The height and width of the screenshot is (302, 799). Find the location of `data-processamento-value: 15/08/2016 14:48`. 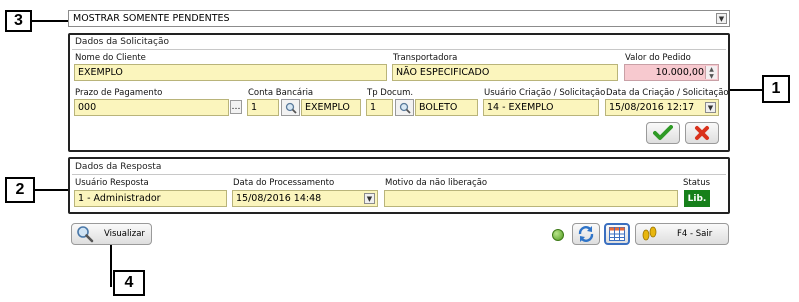

data-processamento-value: 15/08/2016 14:48 is located at coordinates (279, 198).